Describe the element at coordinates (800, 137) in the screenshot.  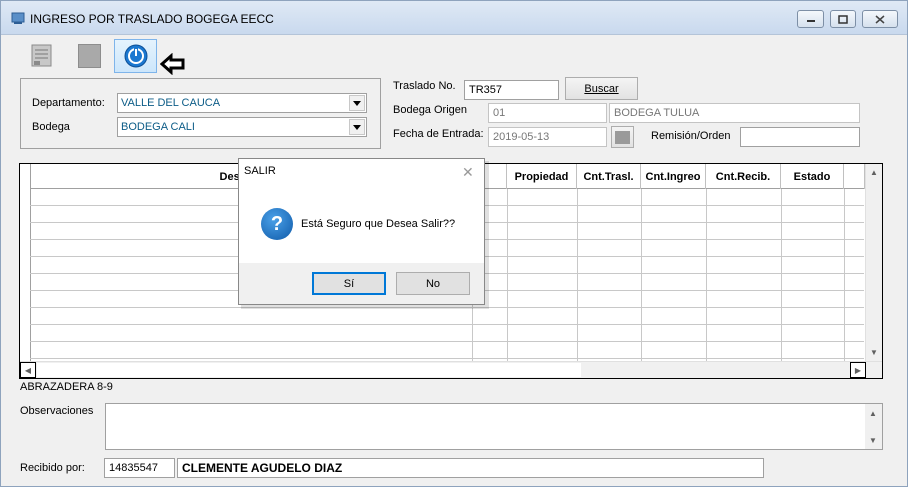
I see `remission-input` at that location.